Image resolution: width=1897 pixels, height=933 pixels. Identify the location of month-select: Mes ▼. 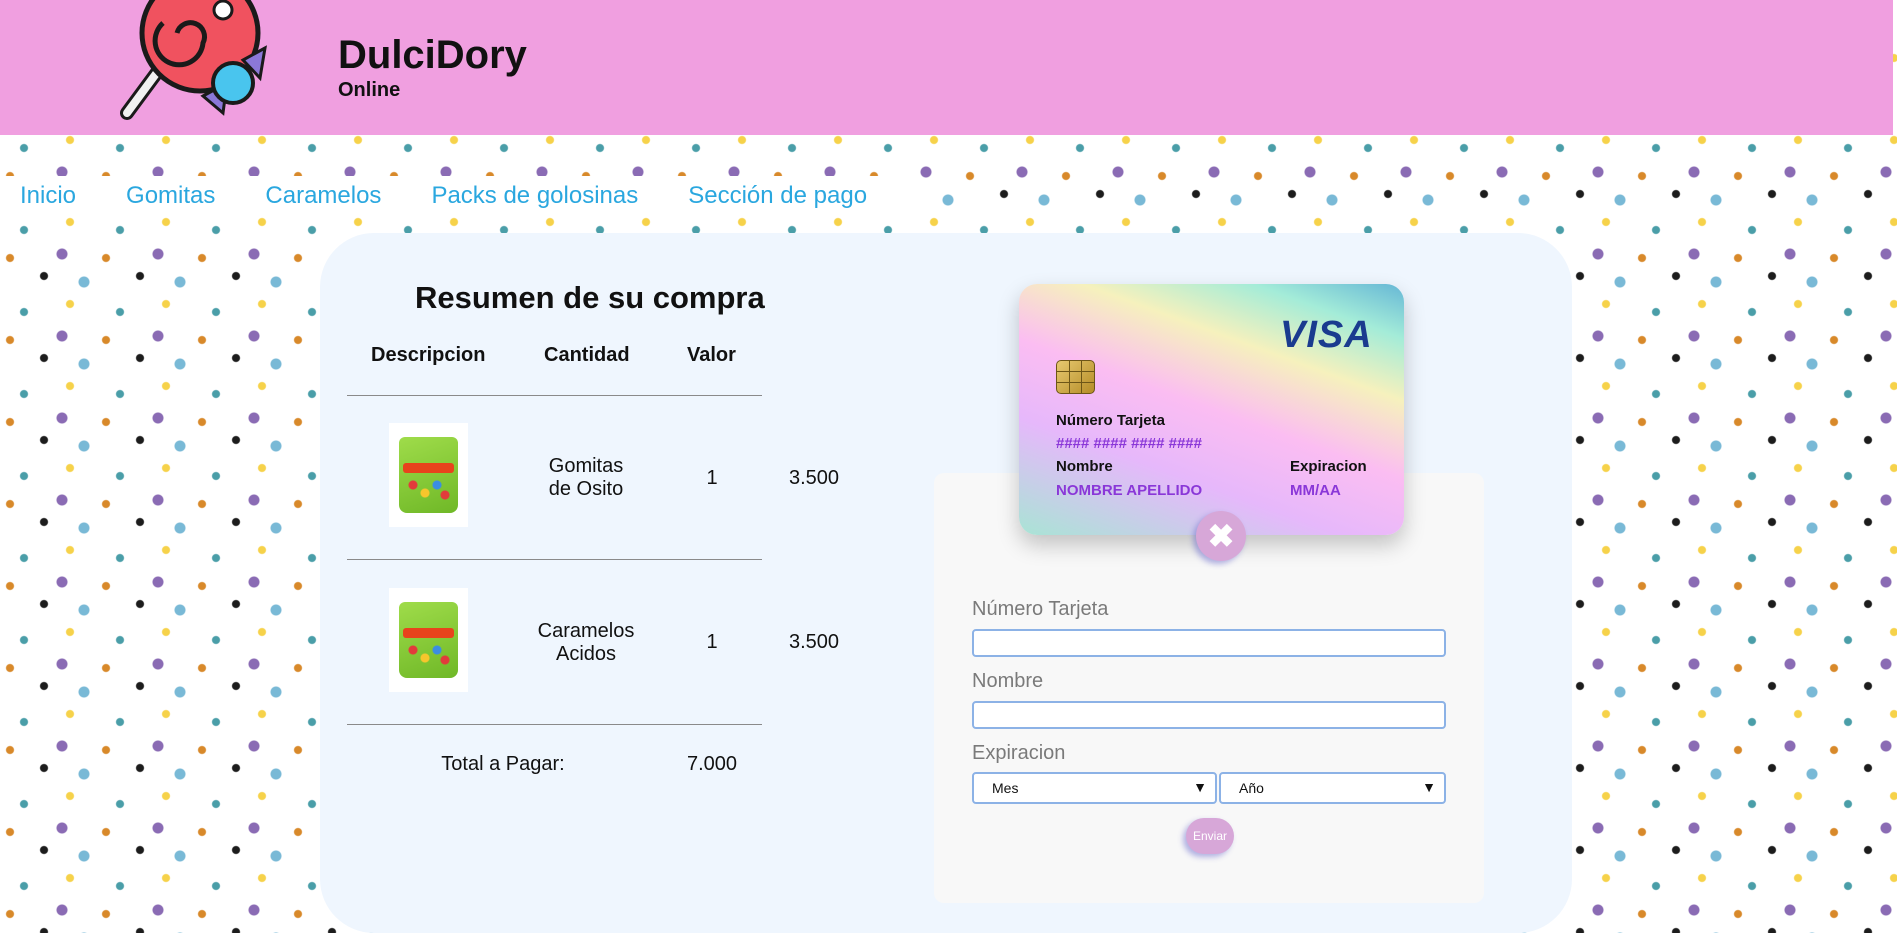
(1094, 788).